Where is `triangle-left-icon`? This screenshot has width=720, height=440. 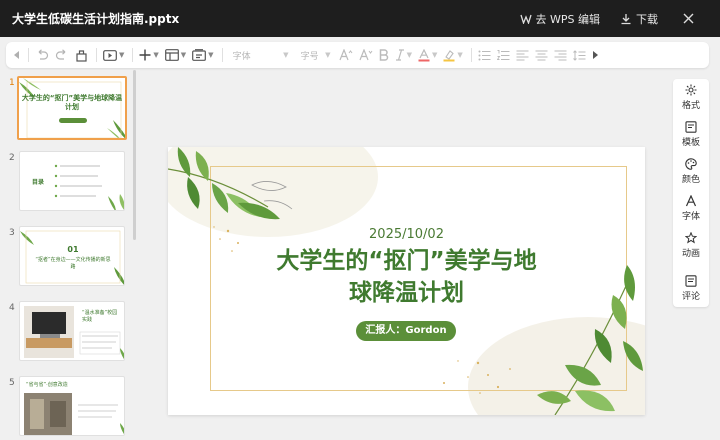 triangle-left-icon is located at coordinates (16, 55).